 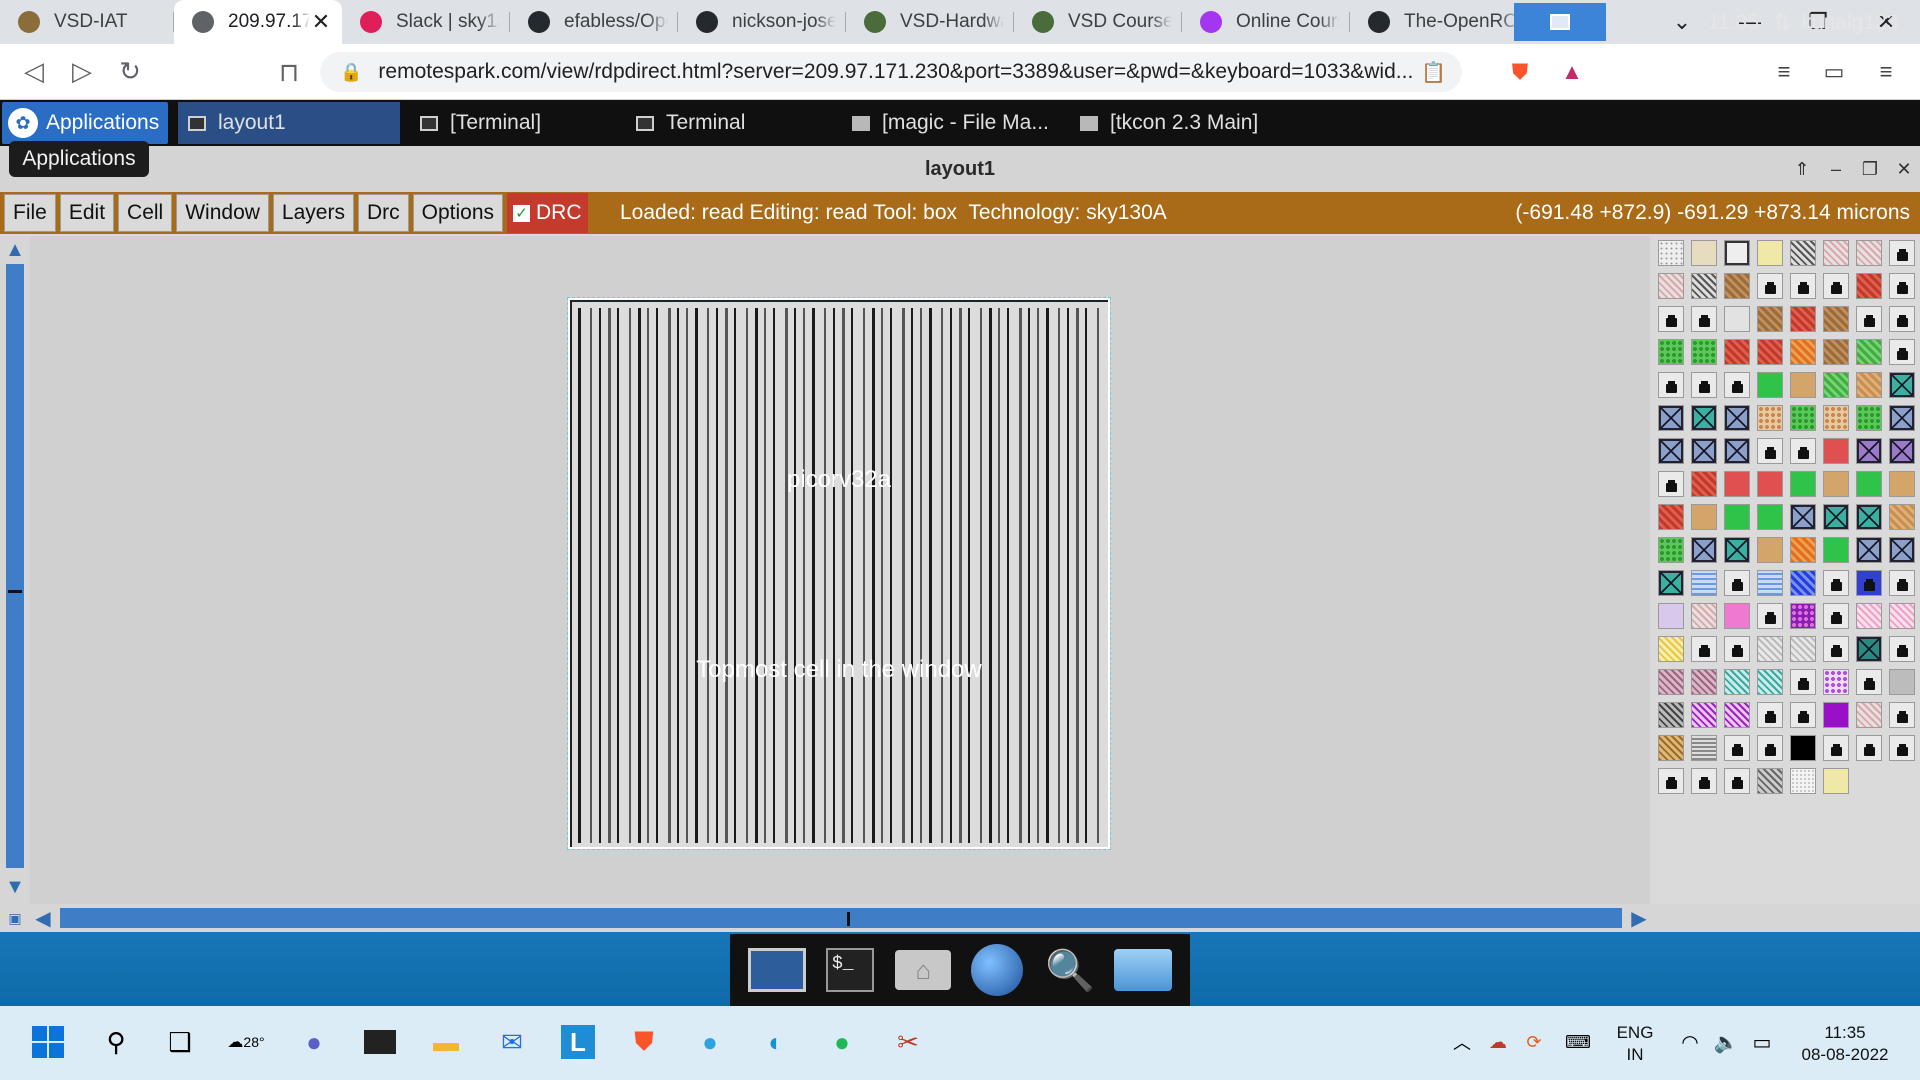 What do you see at coordinates (997, 970) in the screenshot?
I see `web-browser-icon` at bounding box center [997, 970].